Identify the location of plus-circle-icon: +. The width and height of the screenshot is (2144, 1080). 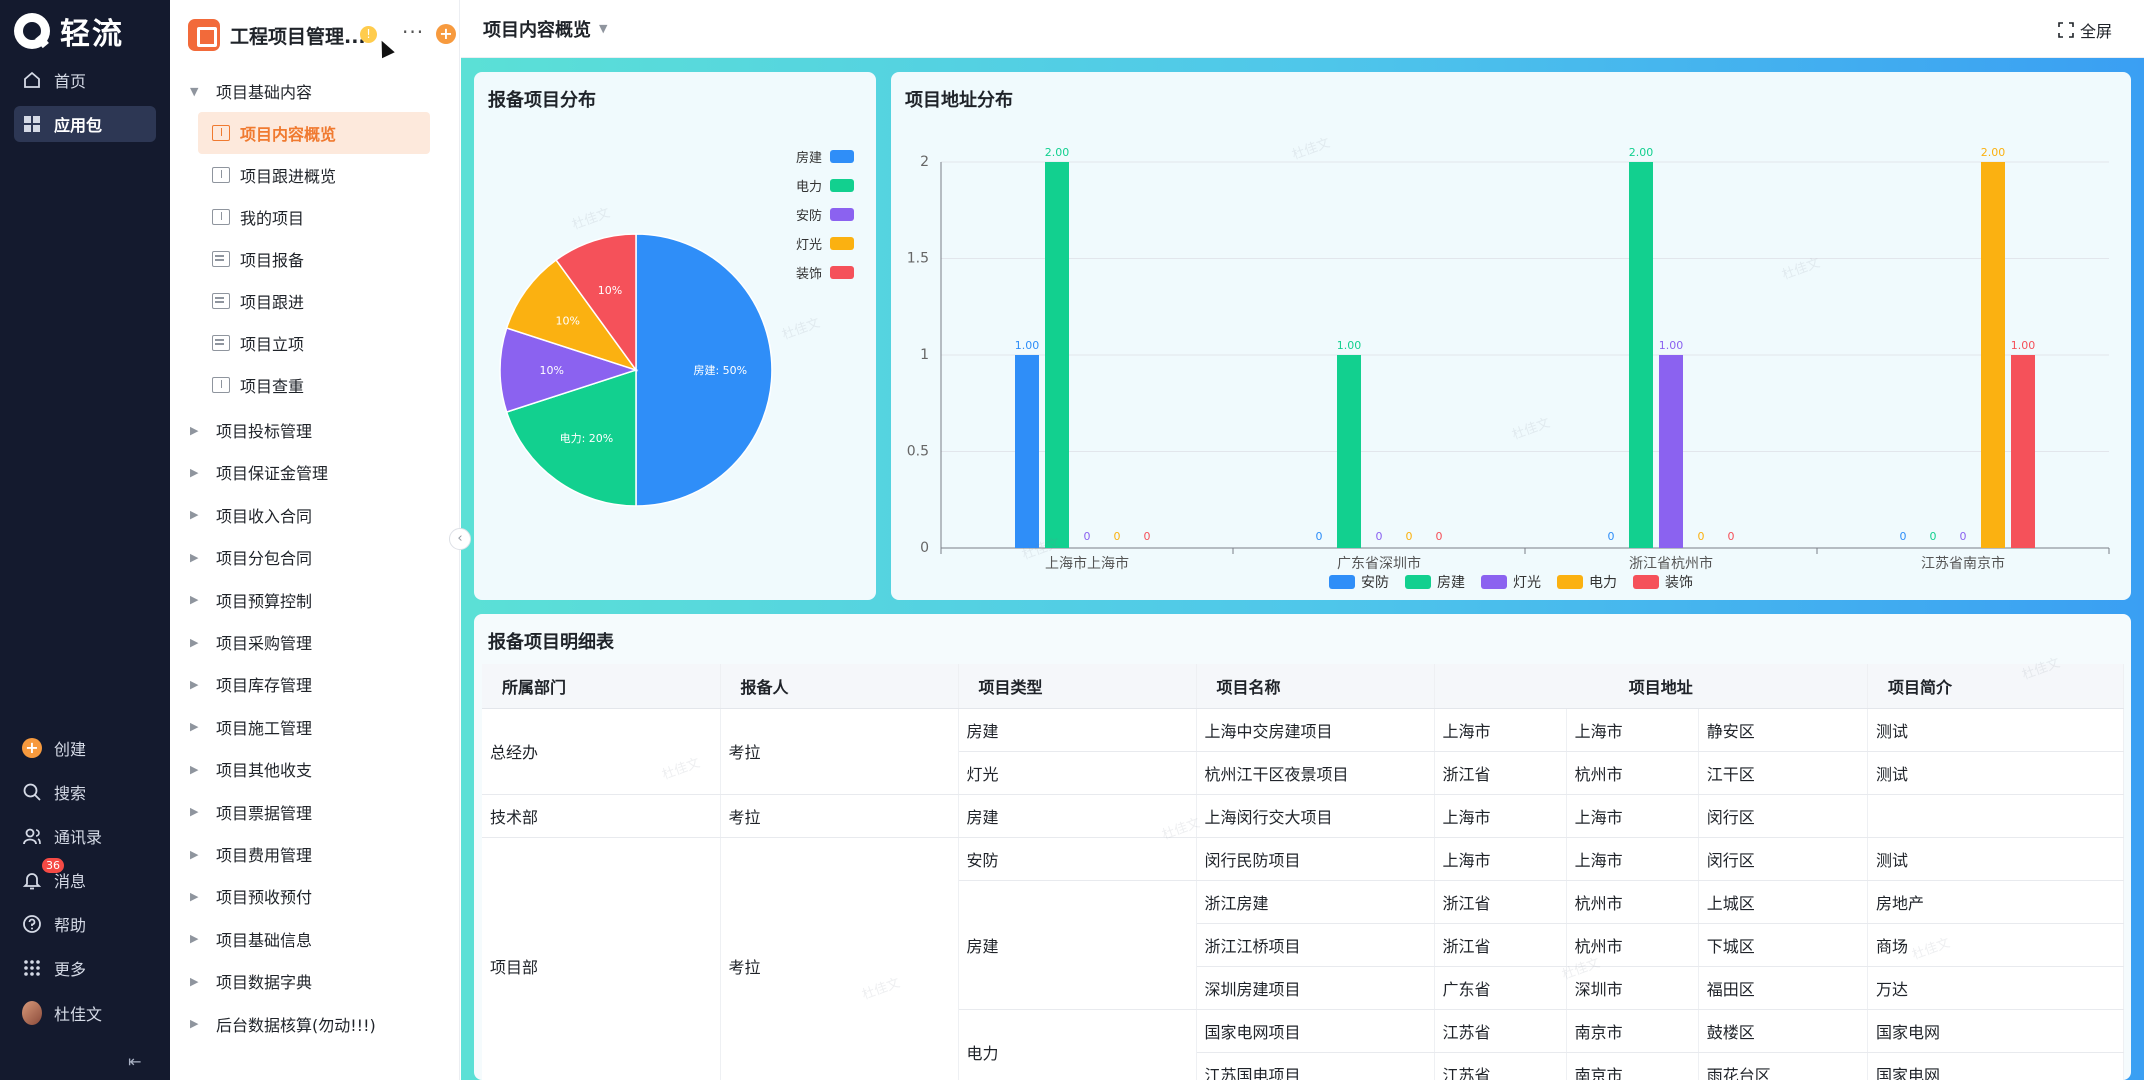
(32, 748).